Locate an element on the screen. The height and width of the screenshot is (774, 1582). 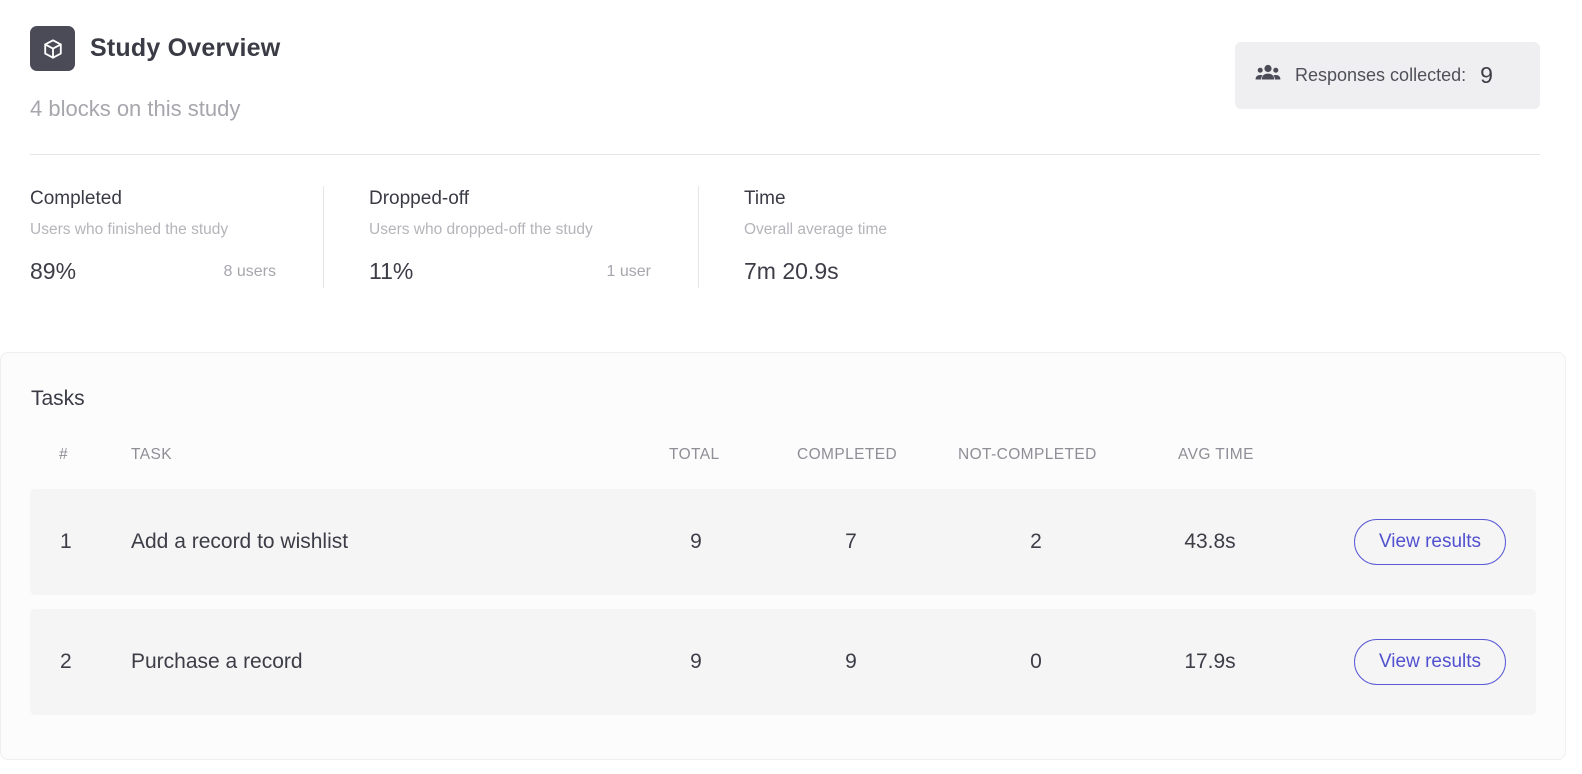
task-not-completed: 2 is located at coordinates (1036, 541).